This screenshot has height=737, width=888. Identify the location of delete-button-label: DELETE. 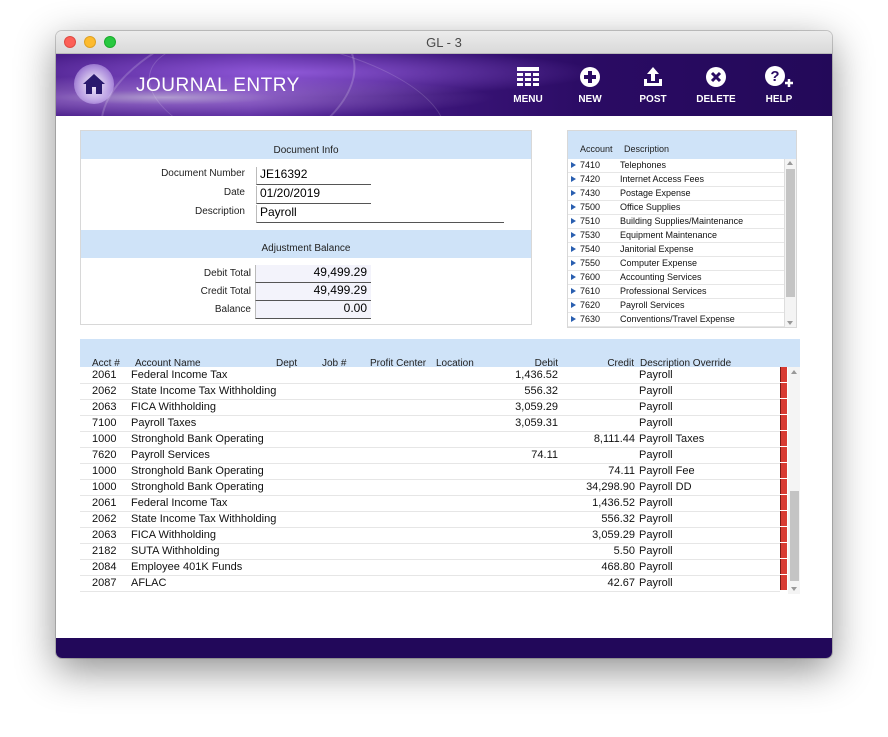
(716, 99).